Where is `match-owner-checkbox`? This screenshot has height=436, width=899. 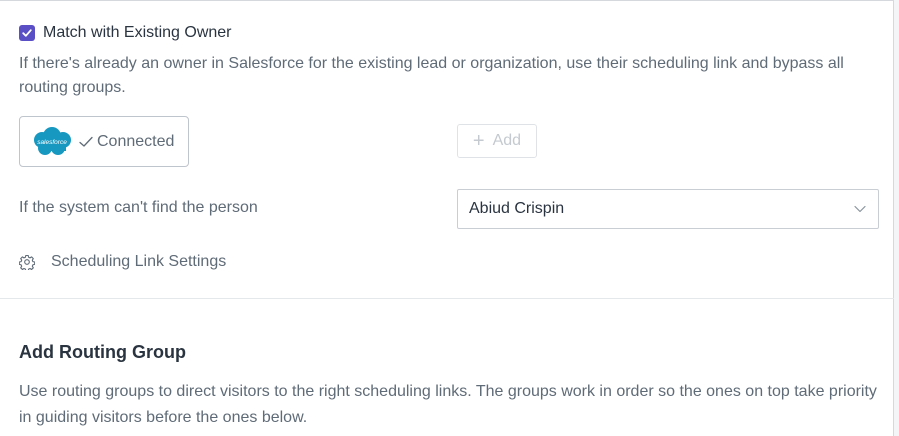 match-owner-checkbox is located at coordinates (27, 33).